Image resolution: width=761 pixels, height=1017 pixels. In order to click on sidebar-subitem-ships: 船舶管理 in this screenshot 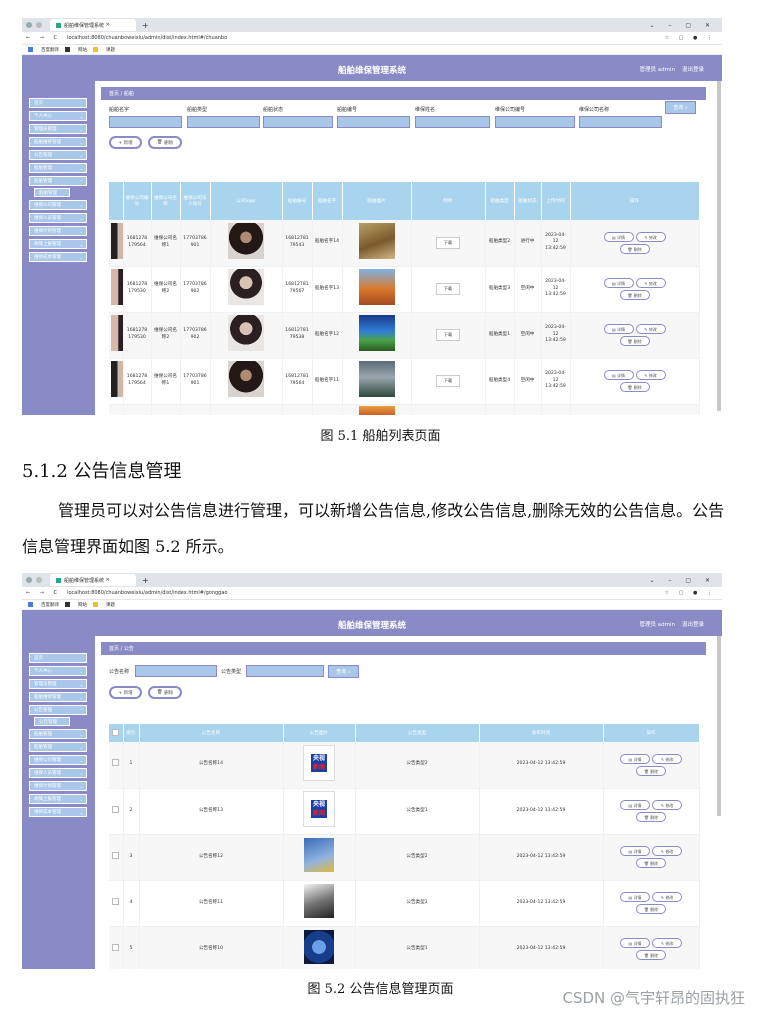, I will do `click(52, 192)`.